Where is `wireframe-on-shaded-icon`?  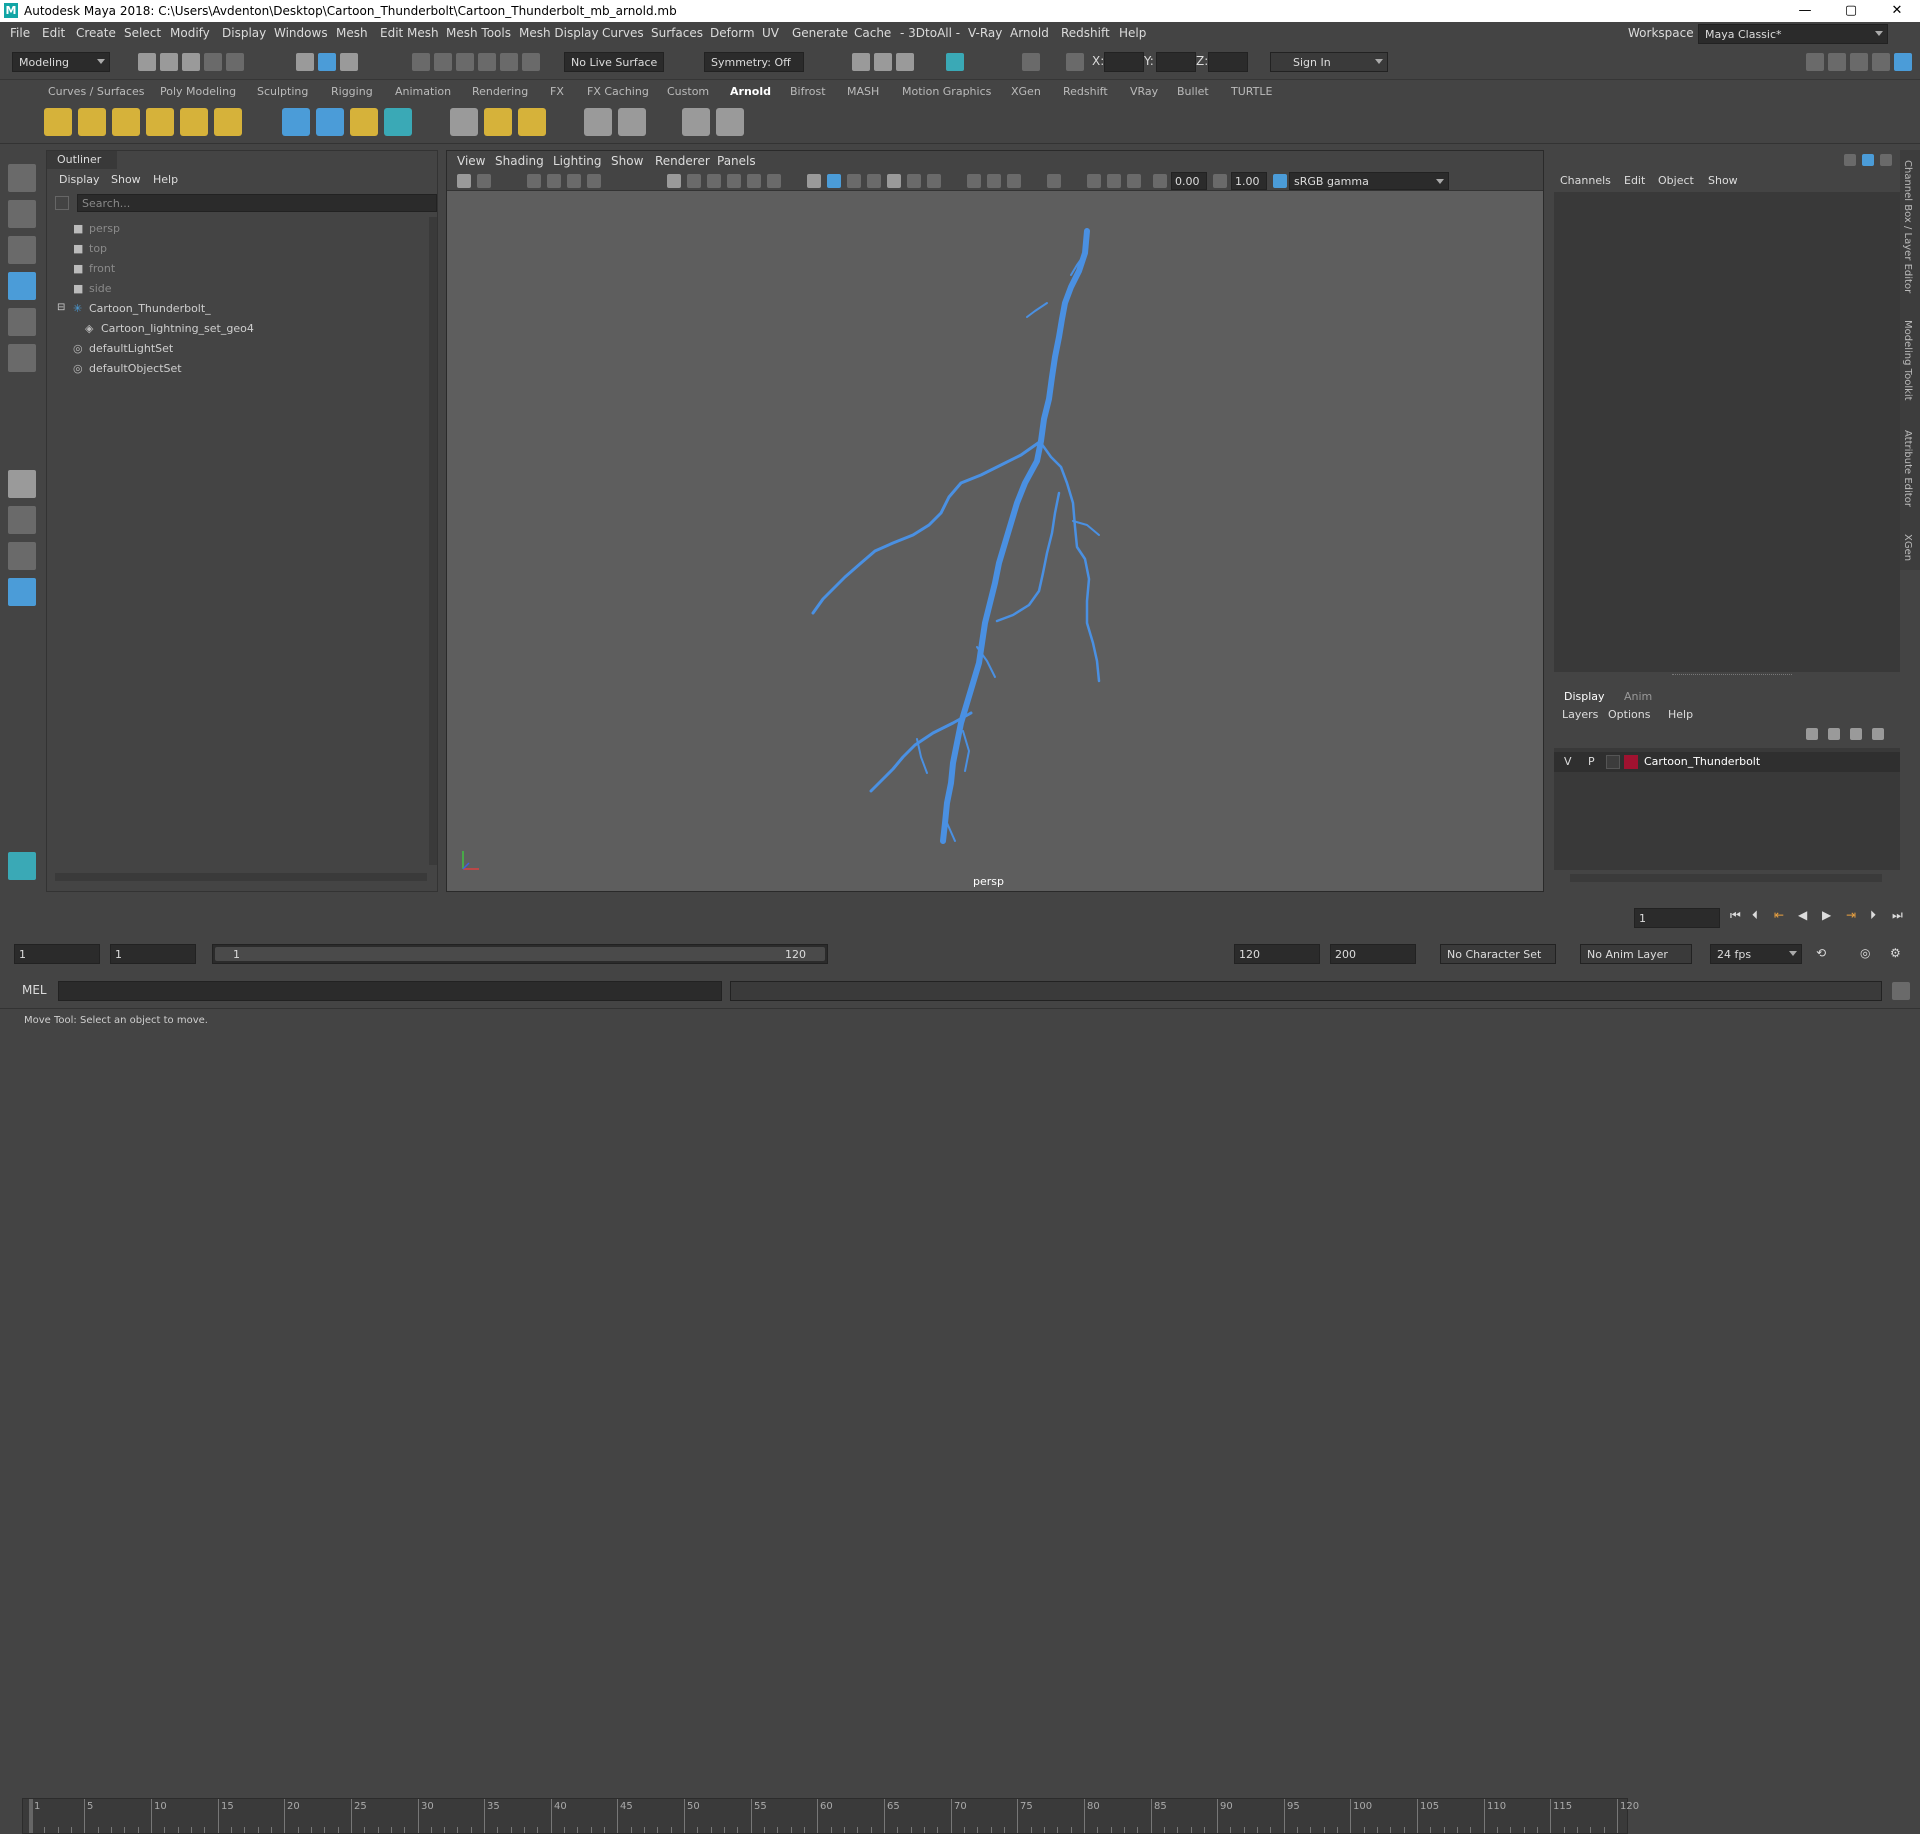
wireframe-on-shaded-icon is located at coordinates (854, 181).